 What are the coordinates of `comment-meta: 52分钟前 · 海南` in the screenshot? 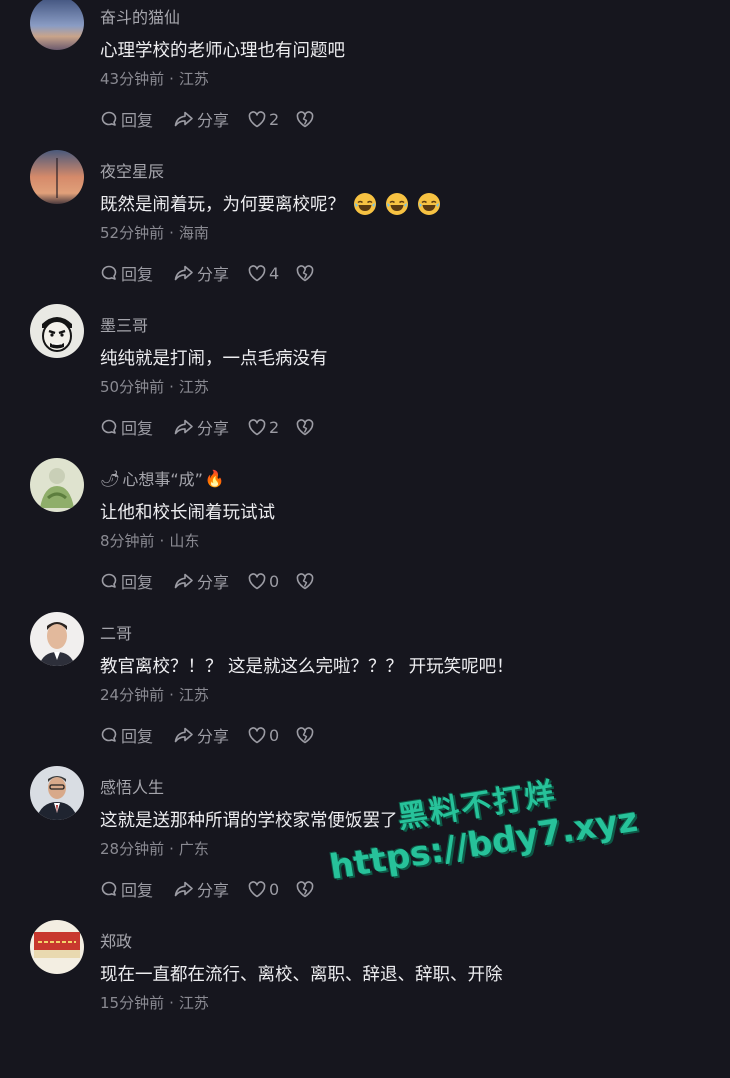 It's located at (154, 233).